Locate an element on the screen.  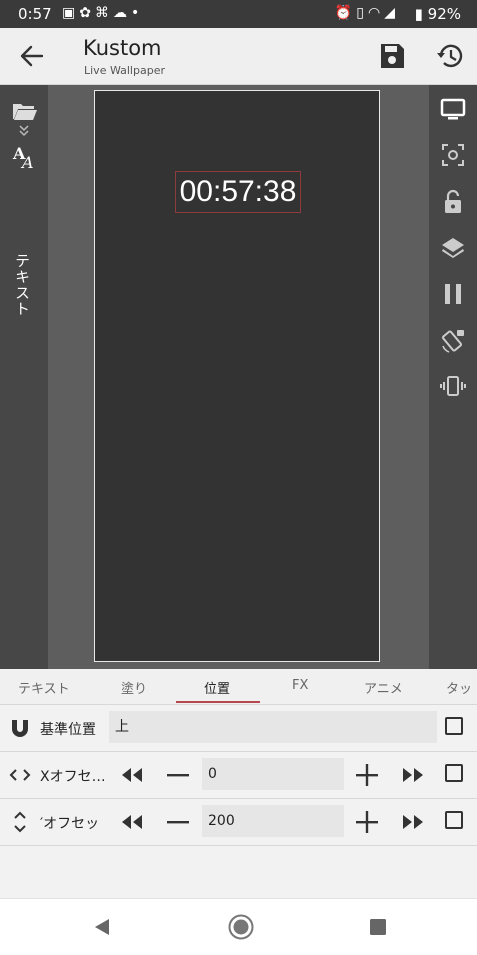
y-offset-input: 200 is located at coordinates (273, 821).